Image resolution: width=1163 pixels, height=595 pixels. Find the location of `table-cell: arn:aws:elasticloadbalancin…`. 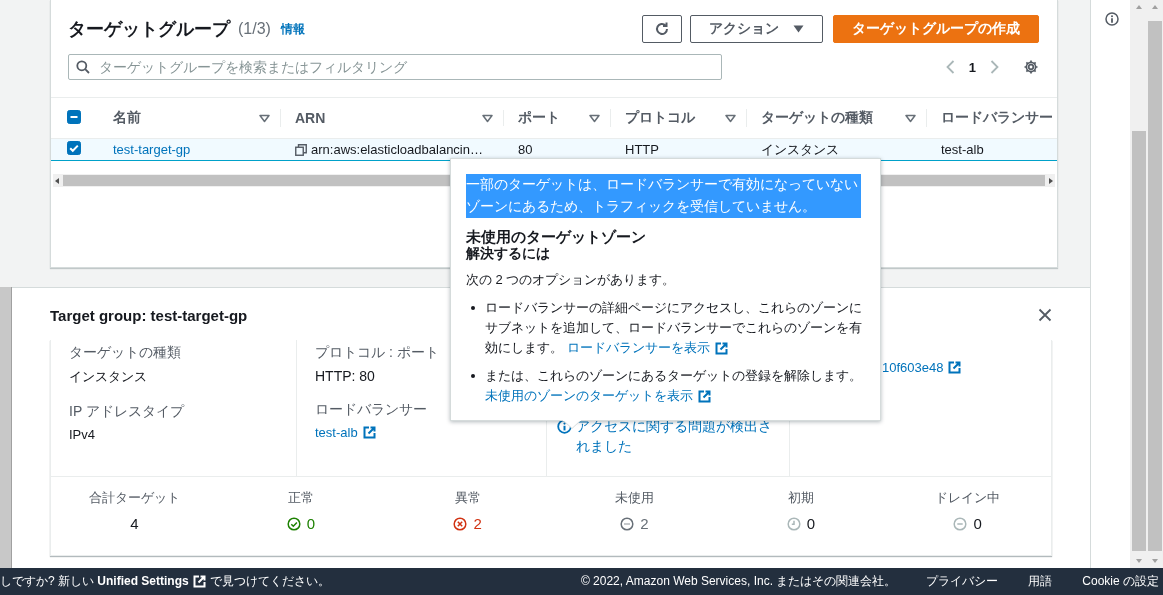

table-cell: arn:aws:elasticloadbalancin… is located at coordinates (397, 149).